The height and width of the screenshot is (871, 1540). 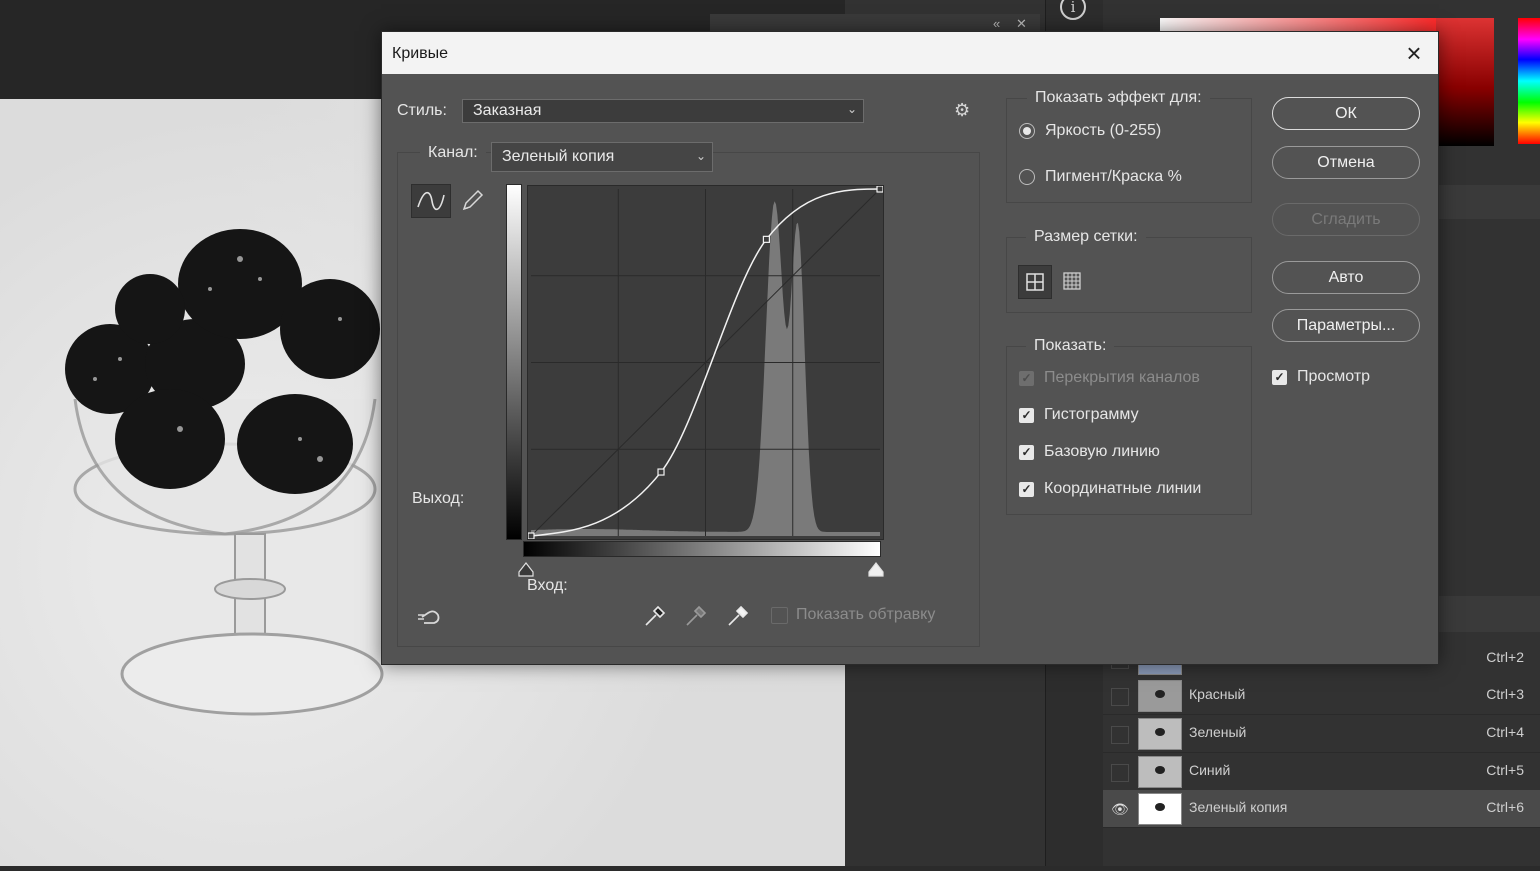 What do you see at coordinates (1465, 82) in the screenshot?
I see `color-field-shade` at bounding box center [1465, 82].